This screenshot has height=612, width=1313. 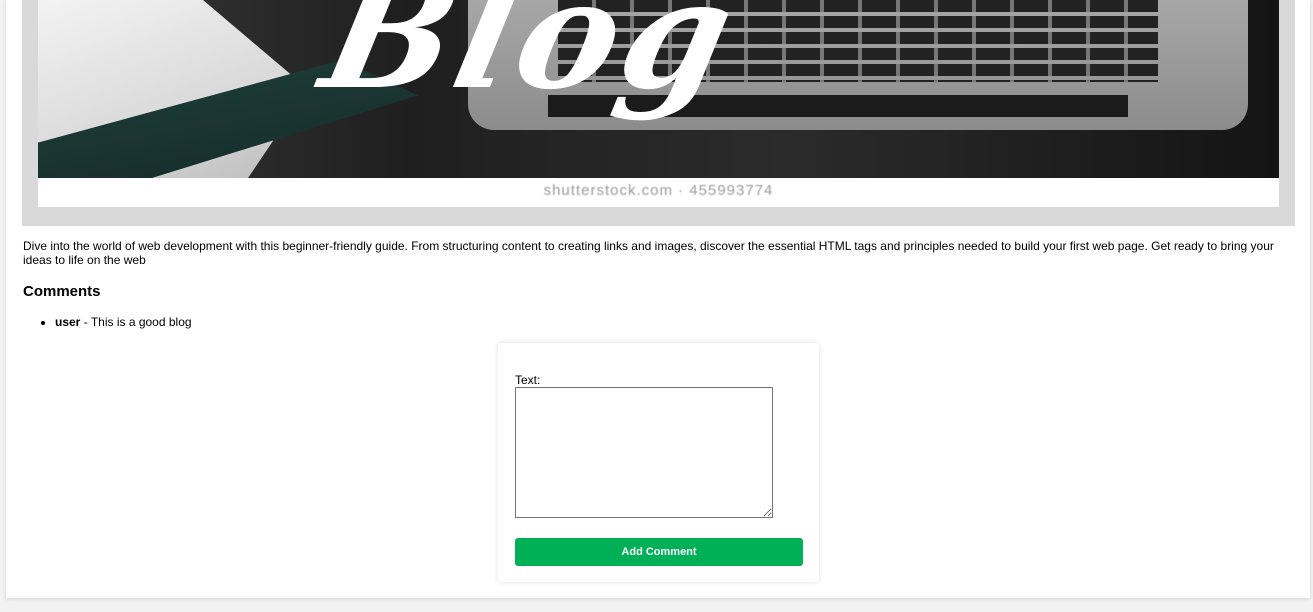 I want to click on add-comment-form: Text: Add Comment, so click(x=658, y=462).